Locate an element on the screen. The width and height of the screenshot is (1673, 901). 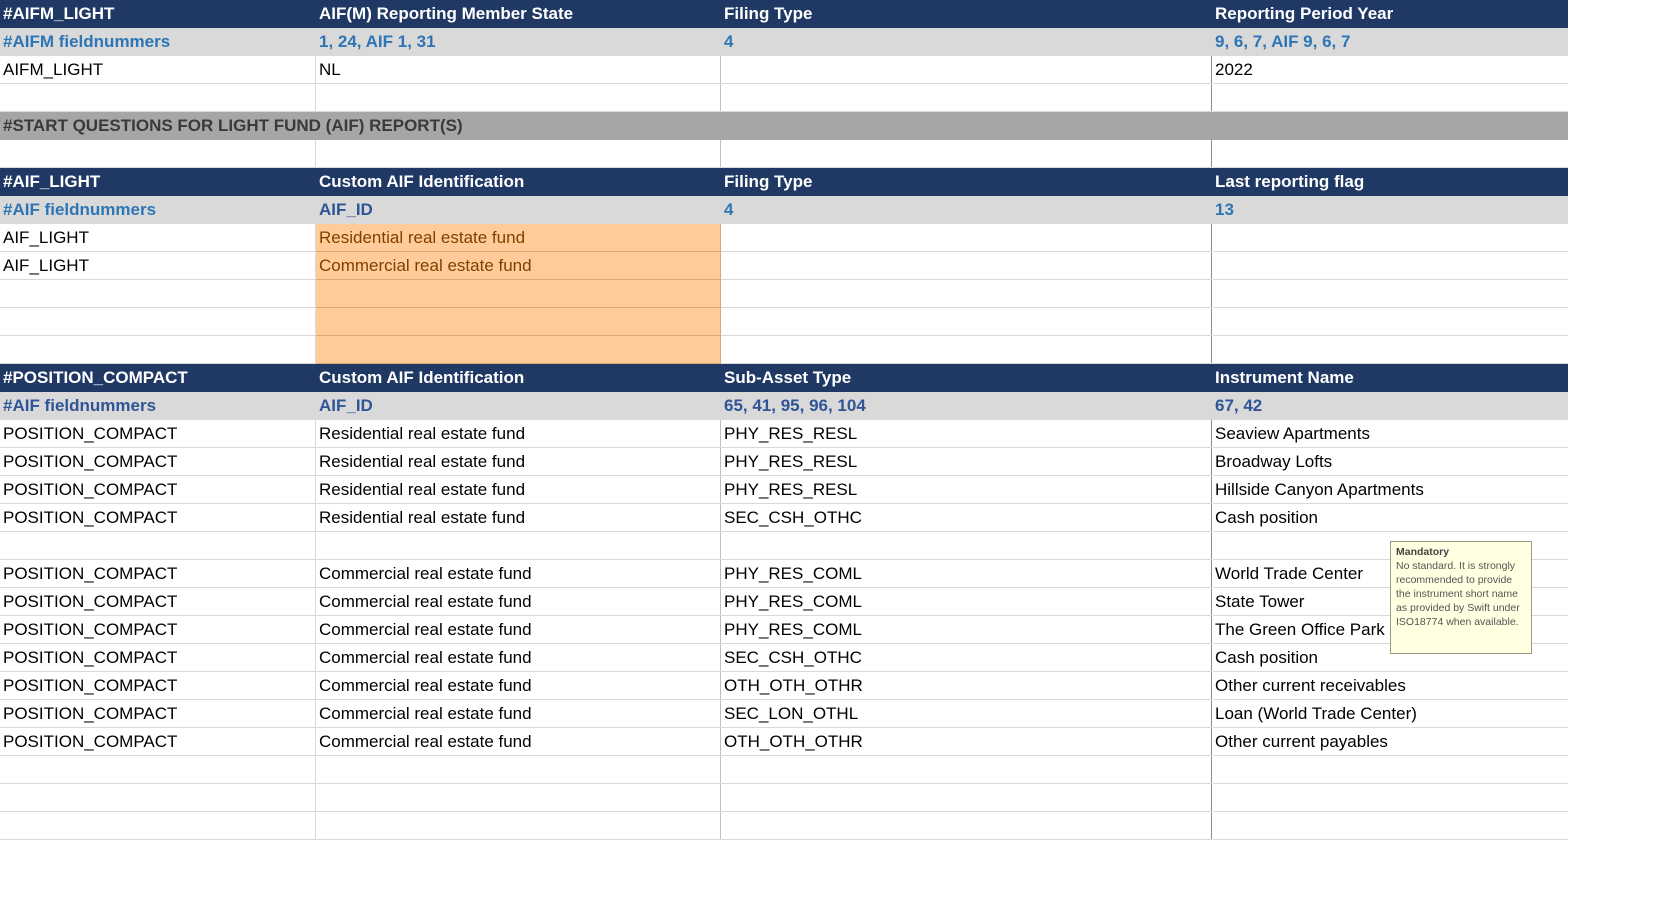
cell: SEC_LON_OTHL is located at coordinates (966, 713).